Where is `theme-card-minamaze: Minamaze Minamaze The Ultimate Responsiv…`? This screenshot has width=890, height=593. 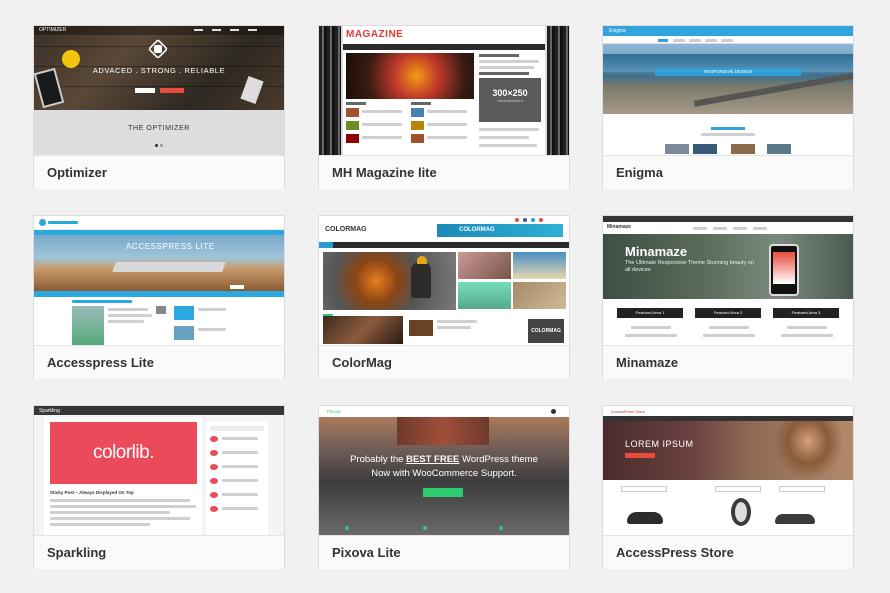
theme-card-minamaze: Minamaze Minamaze The Ultimate Responsiv… is located at coordinates (728, 297).